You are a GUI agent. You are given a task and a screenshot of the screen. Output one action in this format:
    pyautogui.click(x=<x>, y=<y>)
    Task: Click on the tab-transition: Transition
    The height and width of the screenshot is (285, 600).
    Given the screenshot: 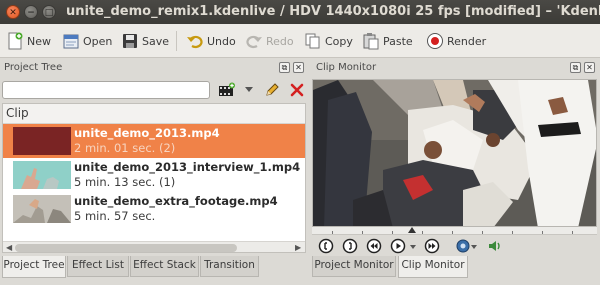 What is the action you would take?
    pyautogui.click(x=229, y=266)
    